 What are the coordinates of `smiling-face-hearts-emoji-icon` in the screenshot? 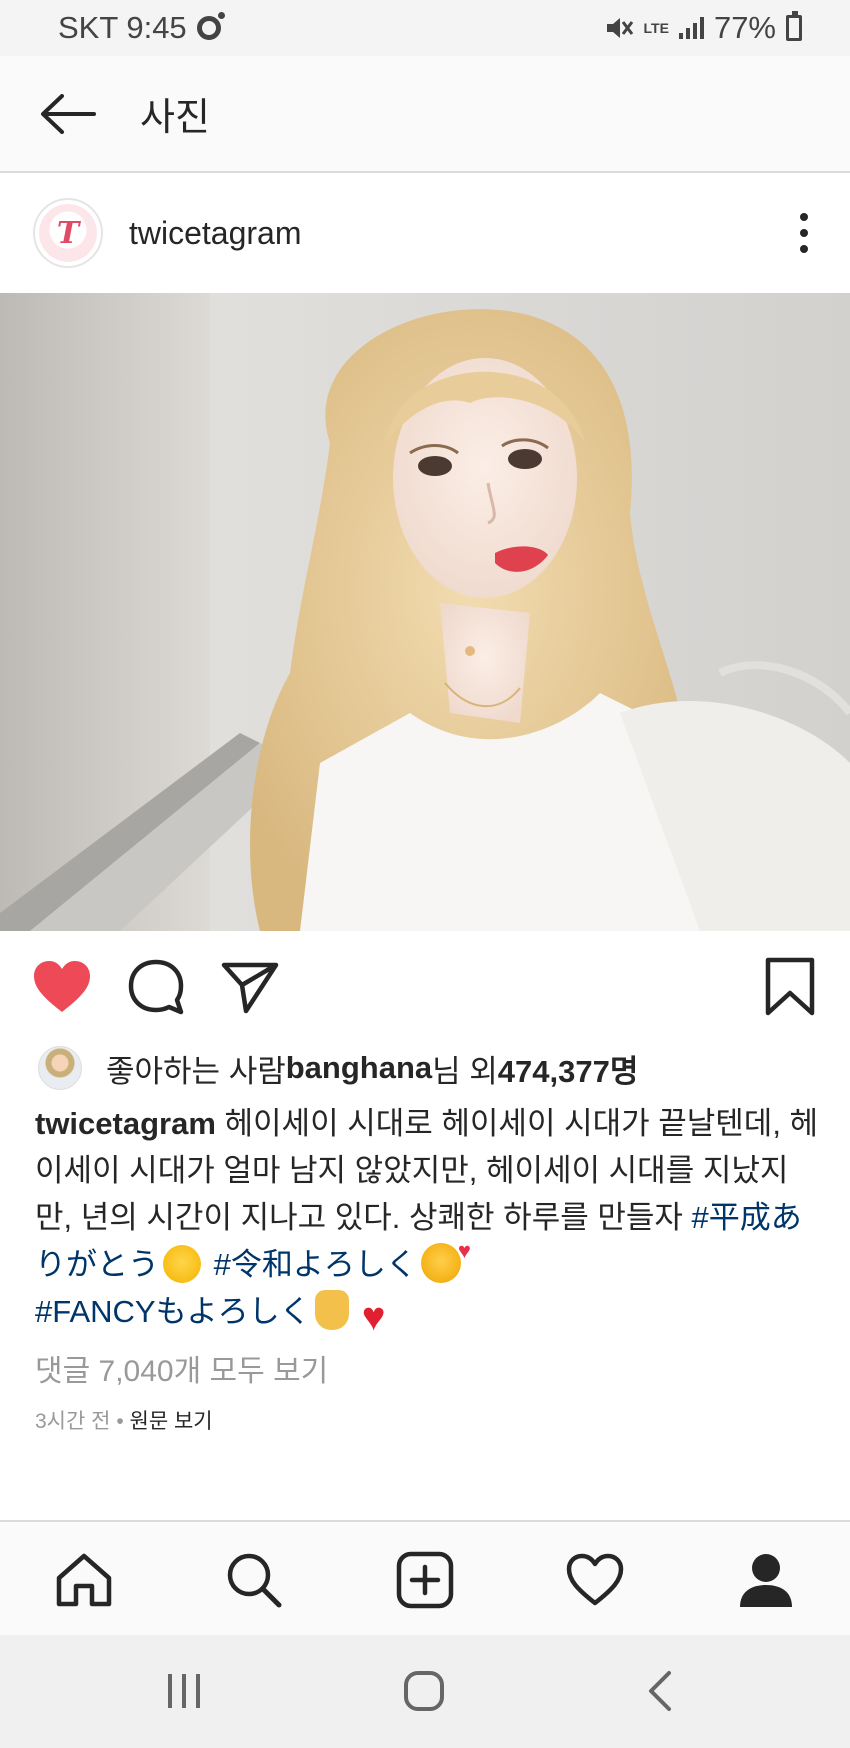 It's located at (445, 1257).